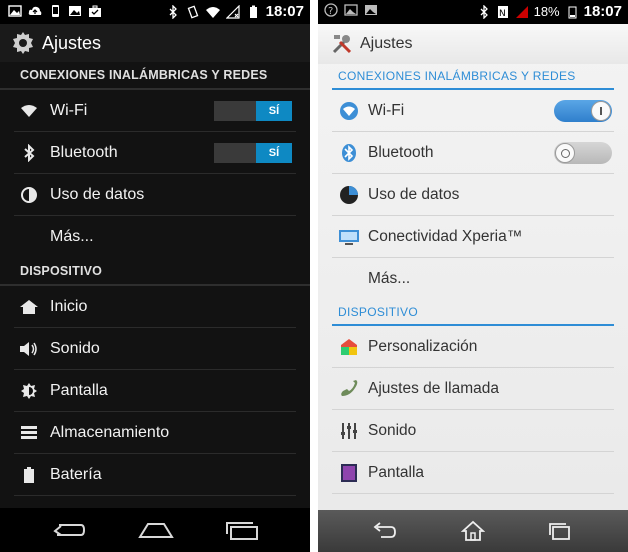  What do you see at coordinates (253, 153) in the screenshot?
I see `bluetooth-toggle: SÍ` at bounding box center [253, 153].